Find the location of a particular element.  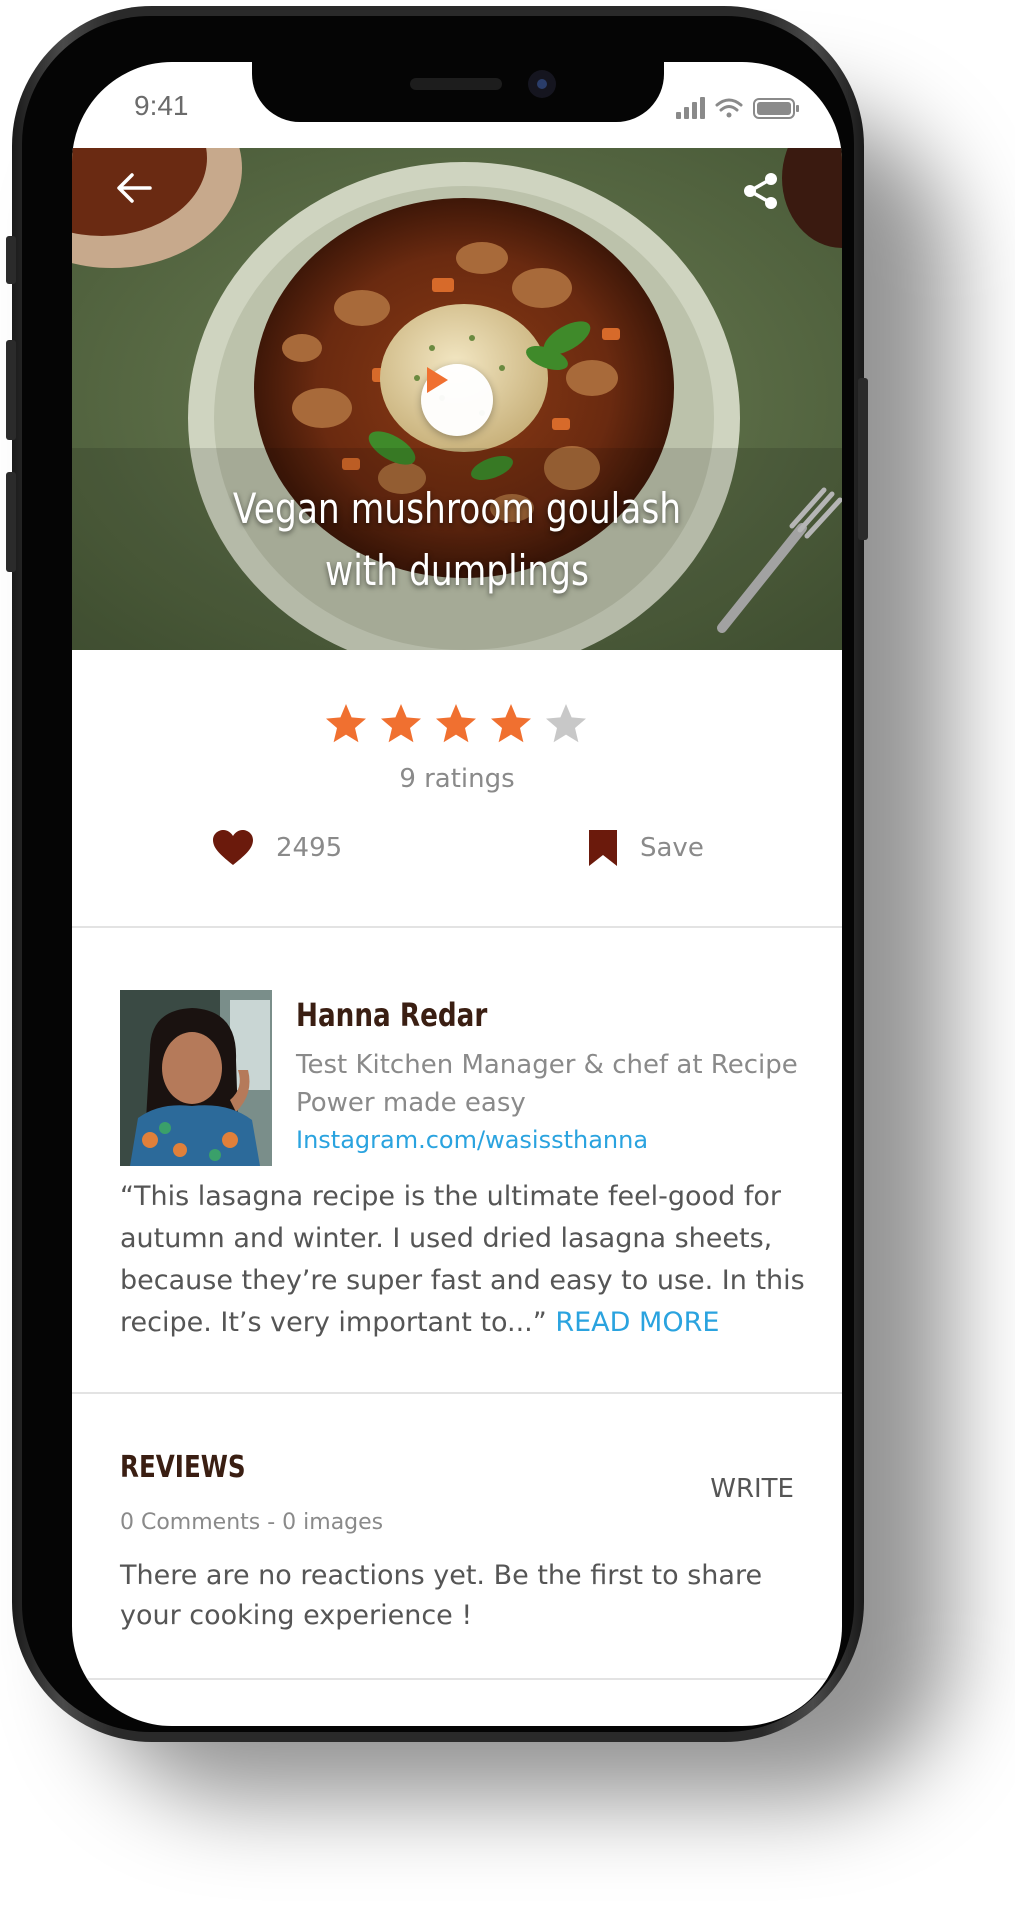

write-review-button: WRITE is located at coordinates (752, 1489).